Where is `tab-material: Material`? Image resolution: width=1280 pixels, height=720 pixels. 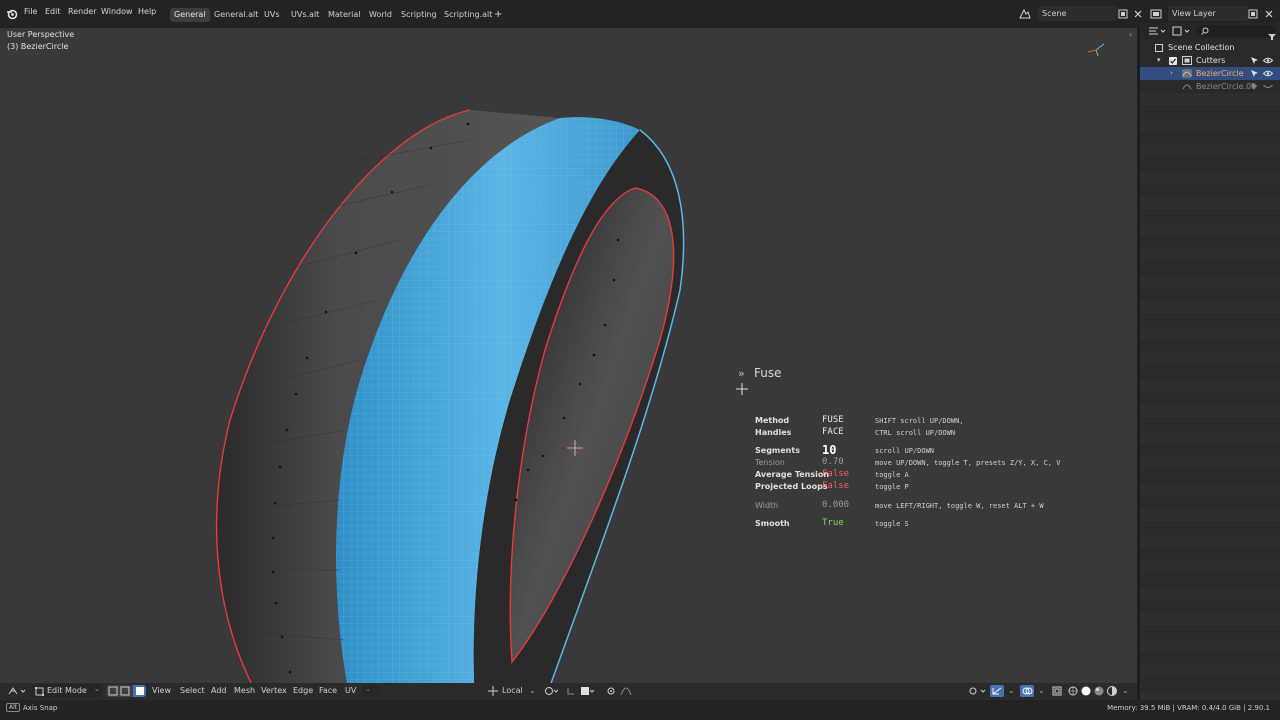 tab-material: Material is located at coordinates (344, 15).